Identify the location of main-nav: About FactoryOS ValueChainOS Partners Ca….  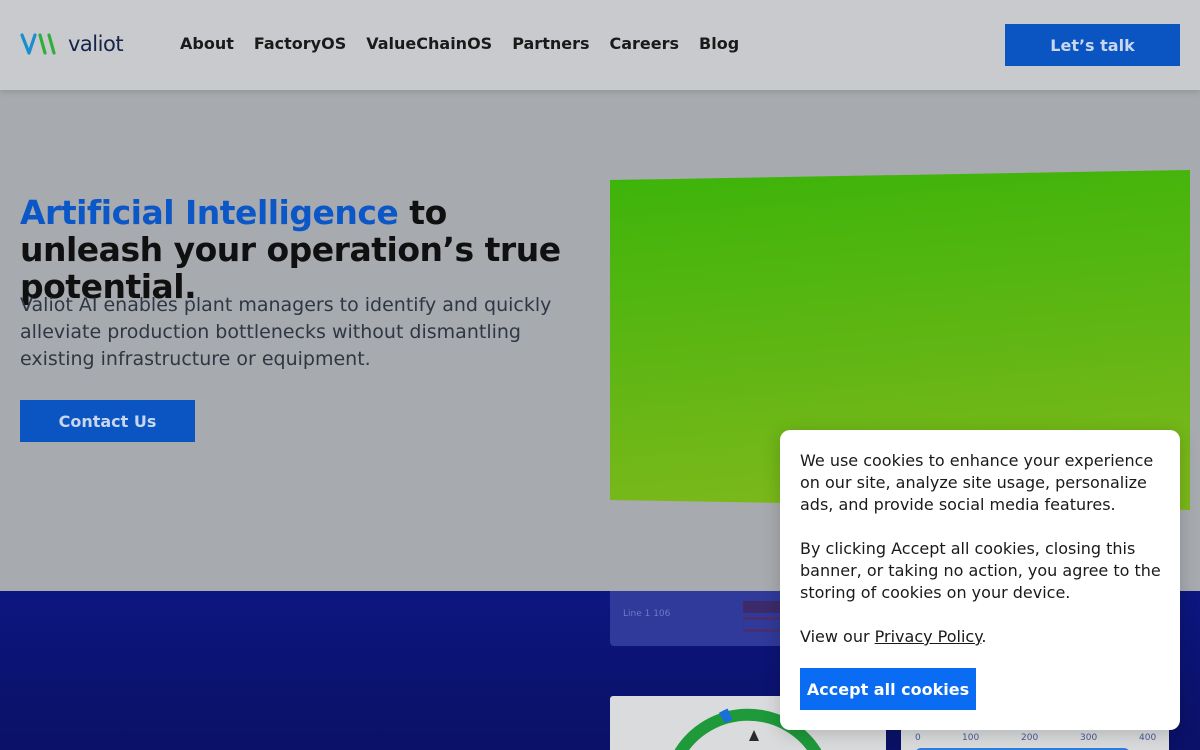
(459, 43).